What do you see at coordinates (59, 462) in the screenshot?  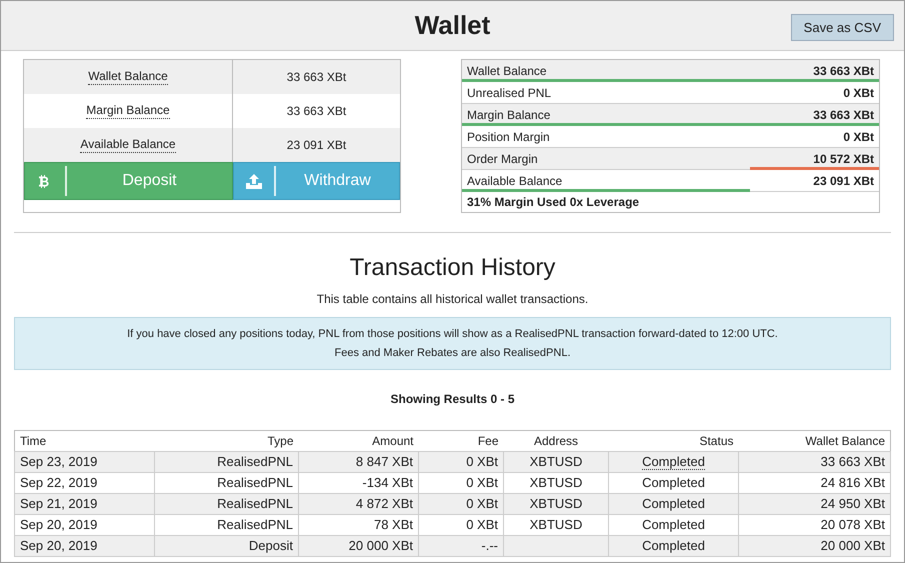 I see `table-cell: Sep 23, 2019` at bounding box center [59, 462].